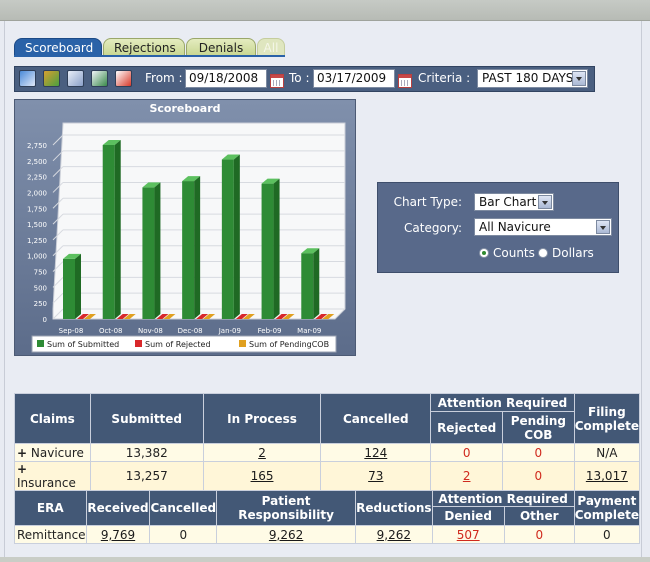  What do you see at coordinates (40, 273) in the screenshot?
I see `y-tick-label: 750` at bounding box center [40, 273].